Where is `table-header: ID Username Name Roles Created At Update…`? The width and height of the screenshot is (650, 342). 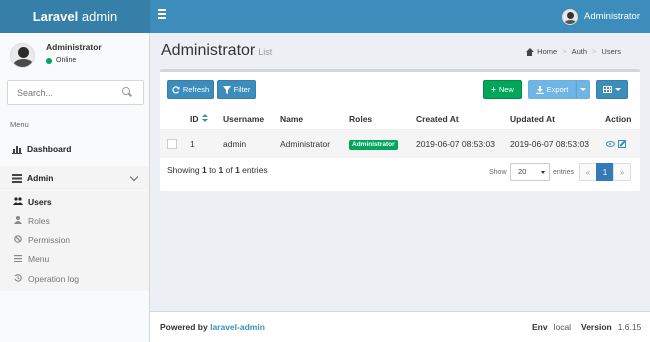 table-header: ID Username Name Roles Created At Update… is located at coordinates (400, 119).